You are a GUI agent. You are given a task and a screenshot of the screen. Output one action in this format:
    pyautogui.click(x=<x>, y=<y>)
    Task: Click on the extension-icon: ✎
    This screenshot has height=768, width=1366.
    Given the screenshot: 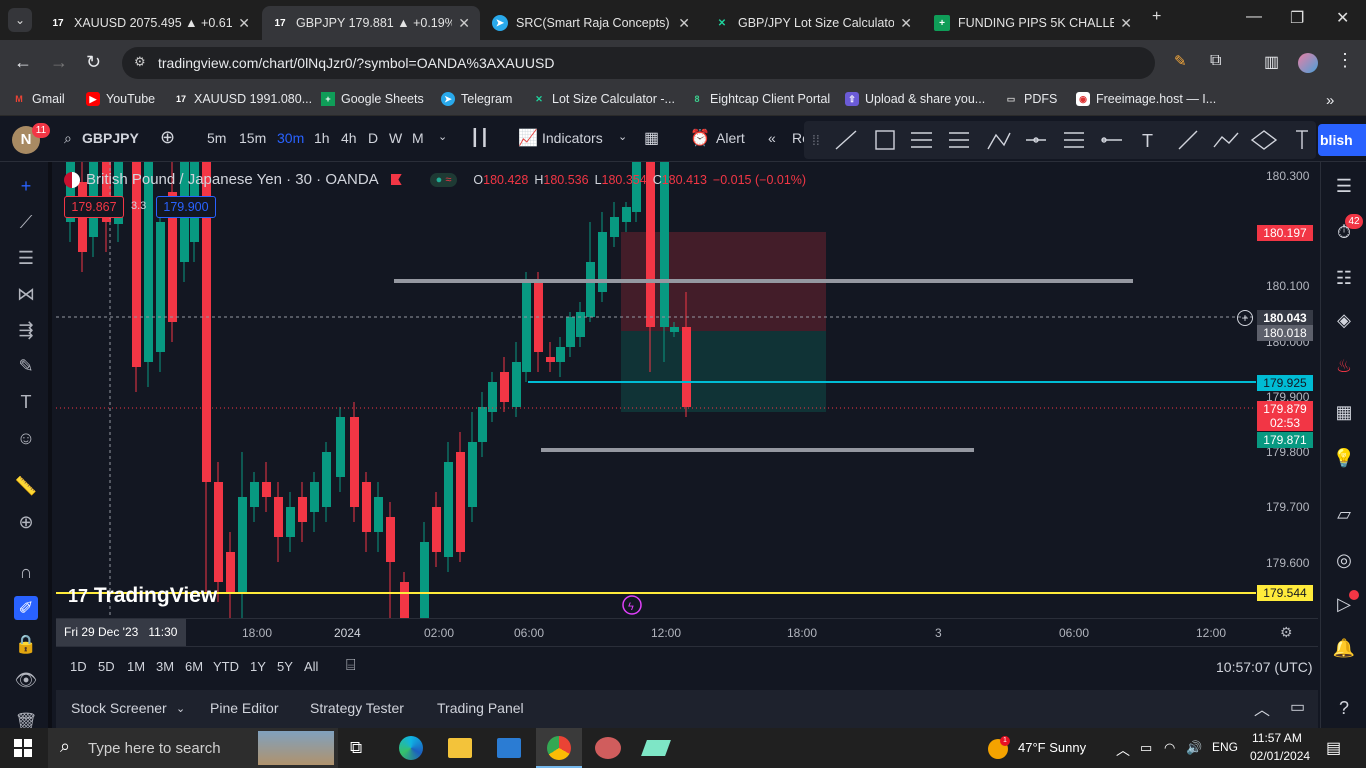 What is the action you would take?
    pyautogui.click(x=1180, y=61)
    